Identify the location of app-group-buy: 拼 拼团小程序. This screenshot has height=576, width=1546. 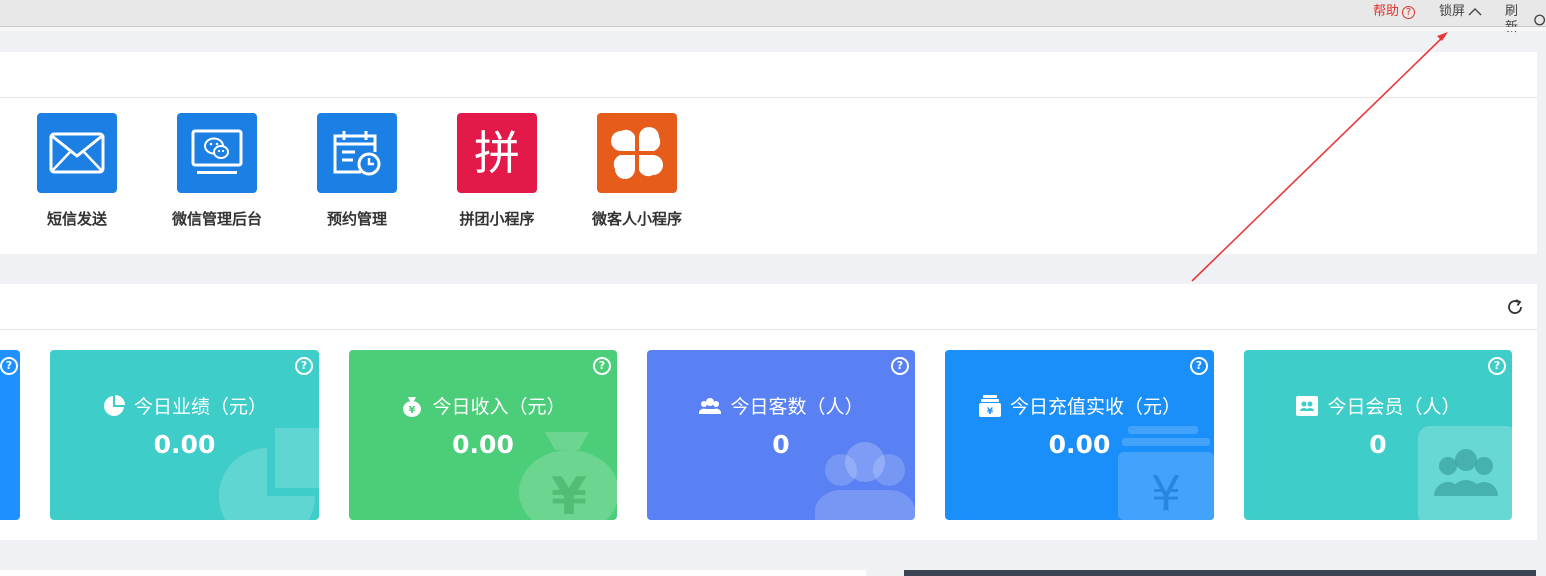
(497, 171).